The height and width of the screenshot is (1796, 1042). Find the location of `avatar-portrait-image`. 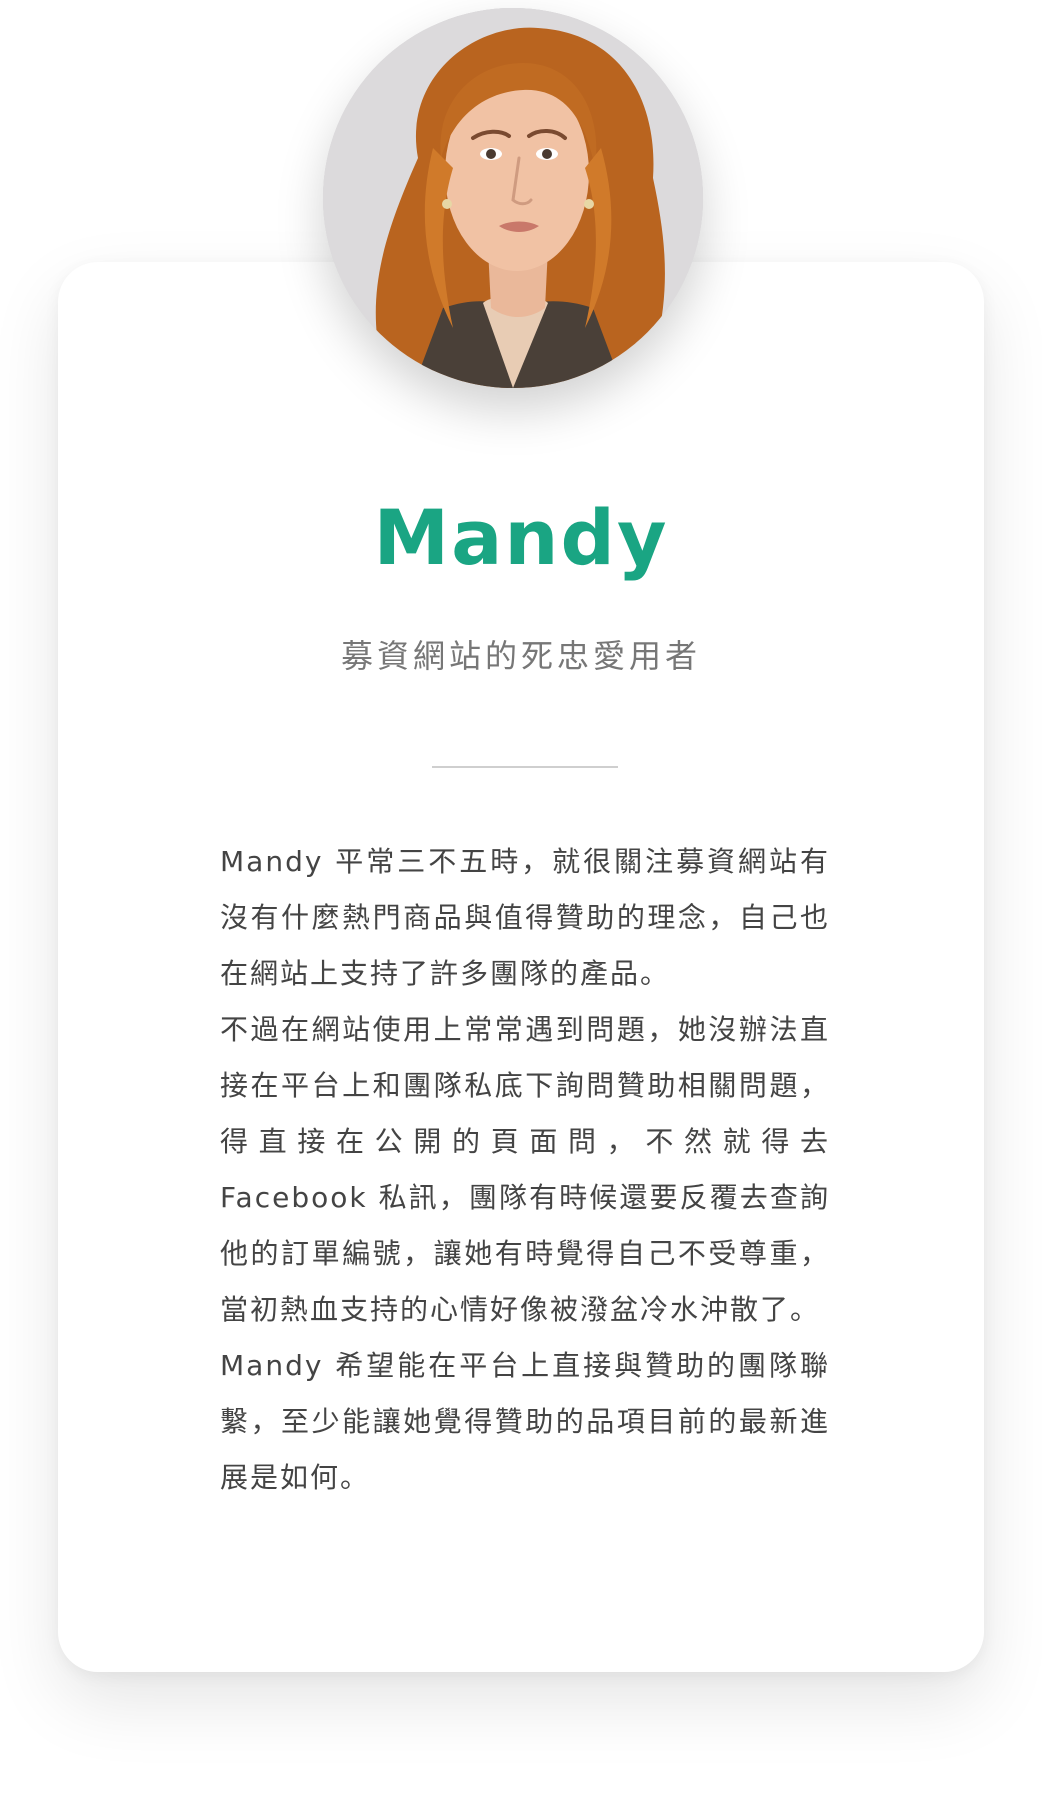

avatar-portrait-image is located at coordinates (513, 198).